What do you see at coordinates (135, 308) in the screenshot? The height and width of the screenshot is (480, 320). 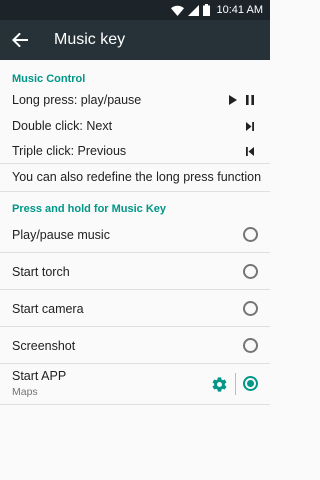 I see `option-start-camera: Start camera` at bounding box center [135, 308].